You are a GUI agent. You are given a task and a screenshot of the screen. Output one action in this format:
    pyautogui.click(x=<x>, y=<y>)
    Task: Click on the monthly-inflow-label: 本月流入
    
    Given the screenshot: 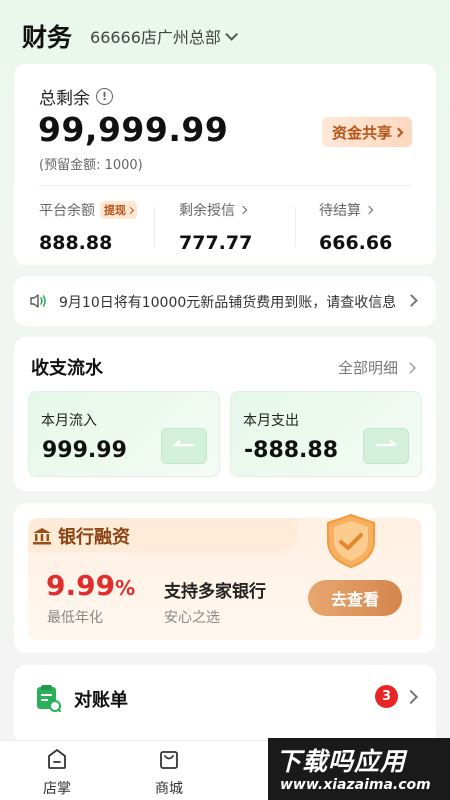 What is the action you would take?
    pyautogui.click(x=69, y=421)
    